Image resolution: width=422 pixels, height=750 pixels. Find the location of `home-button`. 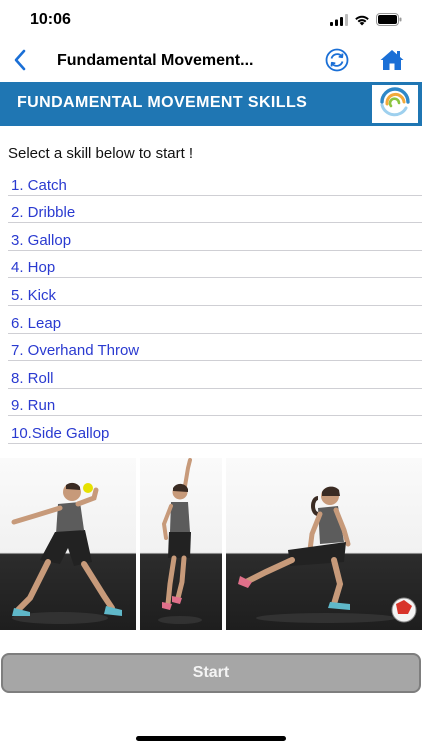

home-button is located at coordinates (392, 62).